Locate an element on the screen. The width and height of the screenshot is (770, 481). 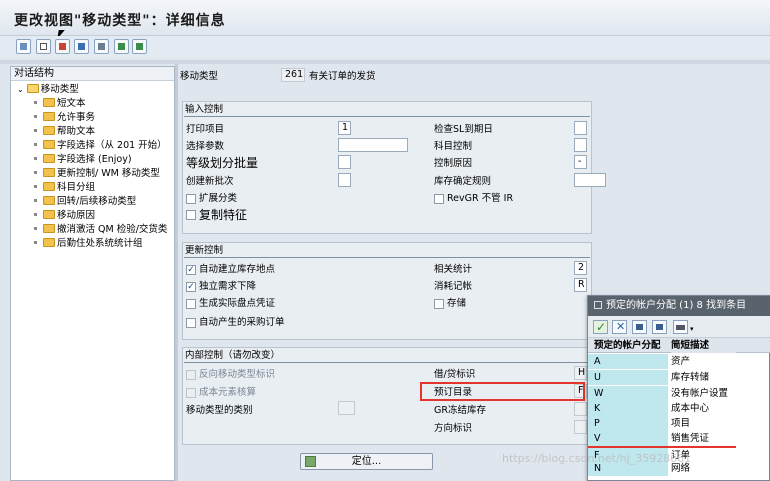
watermark: https://blog.csdn.net/hj_35928661 is located at coordinates (597, 458).